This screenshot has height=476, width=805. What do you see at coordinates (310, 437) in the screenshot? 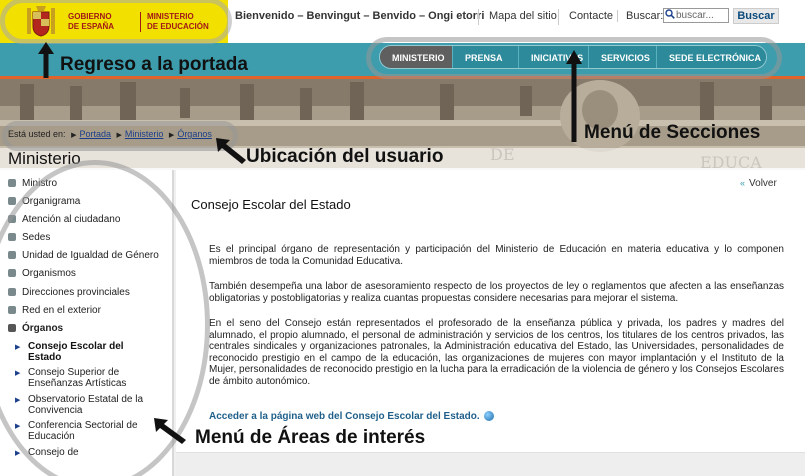
I see `annotation-areas: Menú de Áreas de interés` at bounding box center [310, 437].